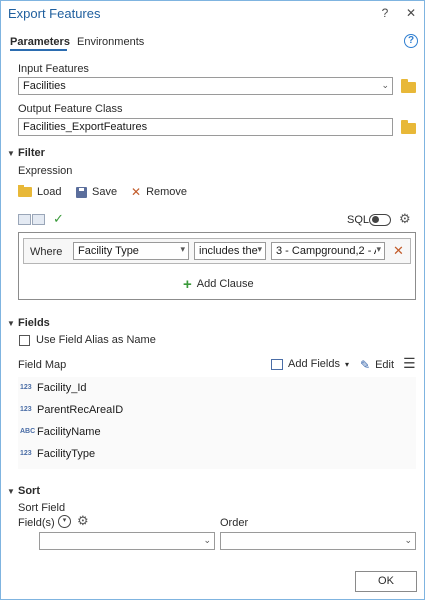  Describe the element at coordinates (385, 13) in the screenshot. I see `help-button: ?` at that location.